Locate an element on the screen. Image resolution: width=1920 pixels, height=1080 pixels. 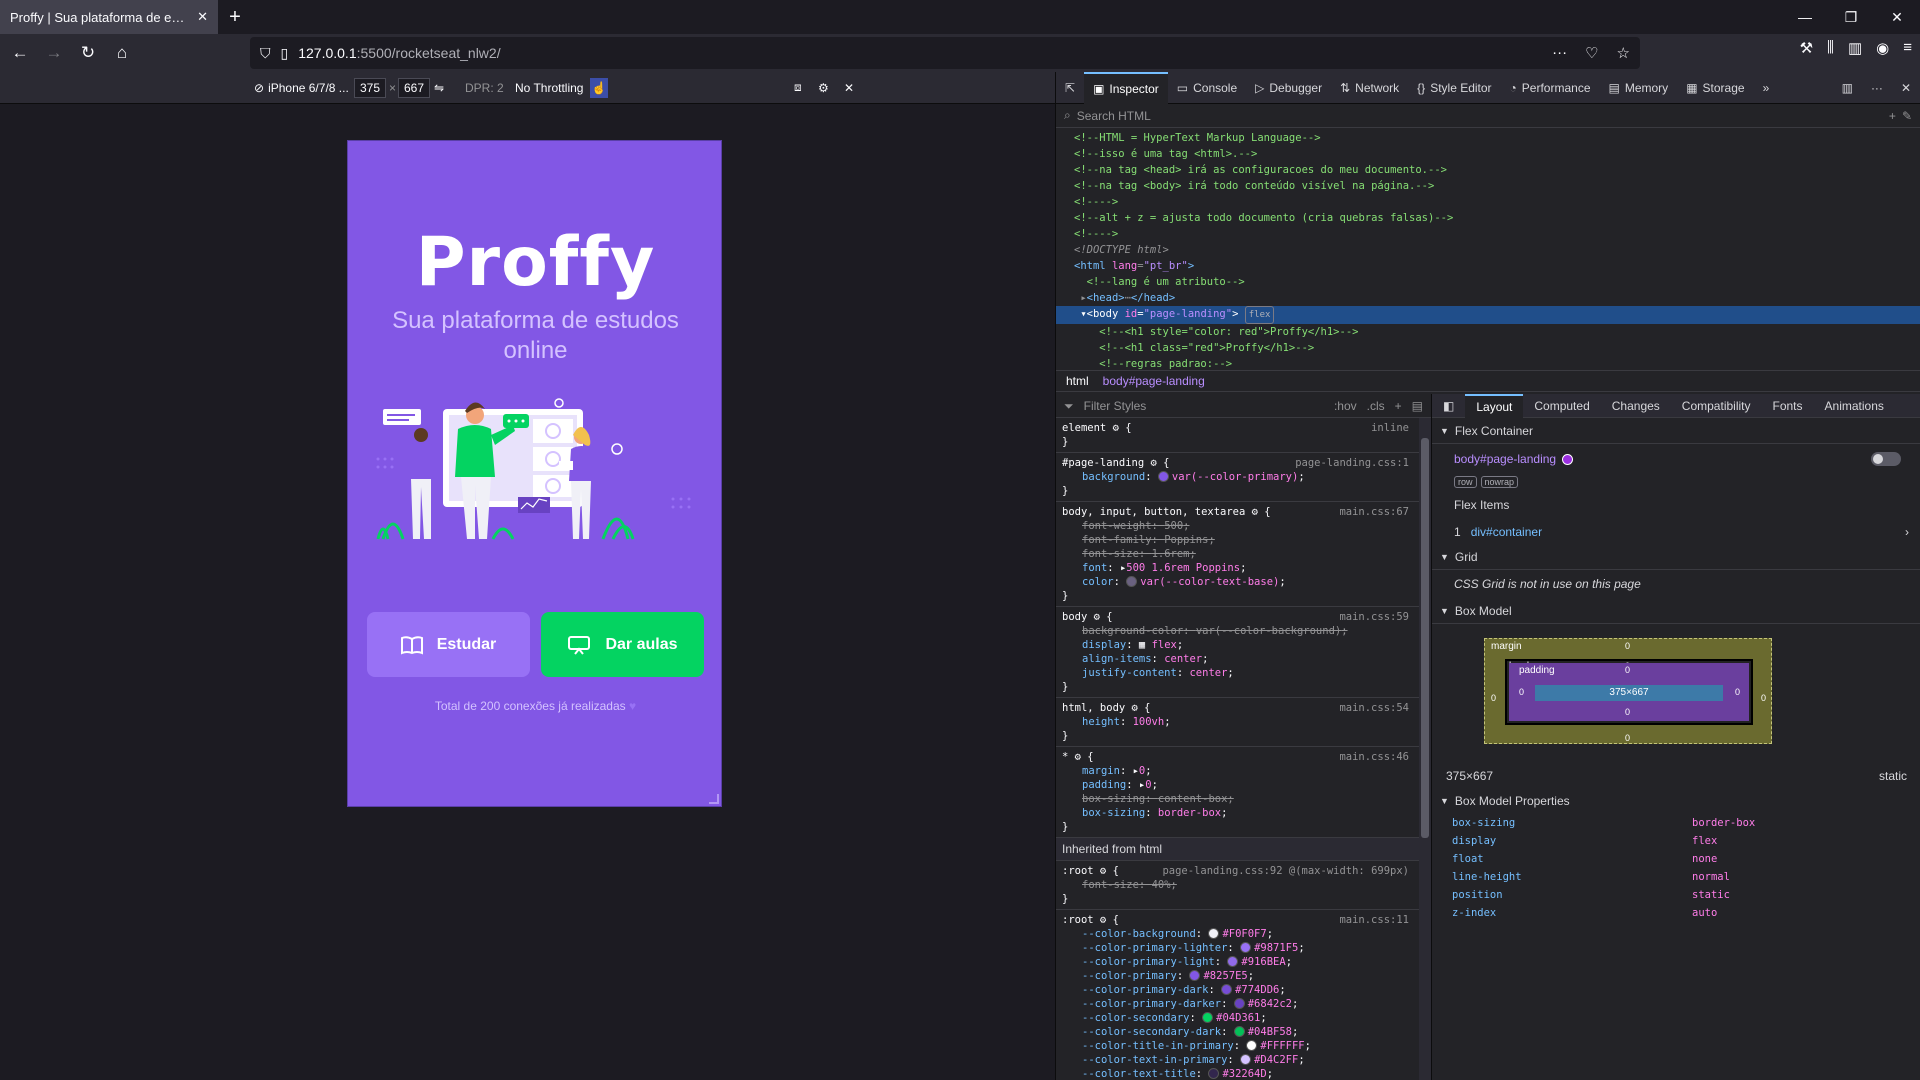
tab-performance: ◔ Performance is located at coordinates (1550, 88).